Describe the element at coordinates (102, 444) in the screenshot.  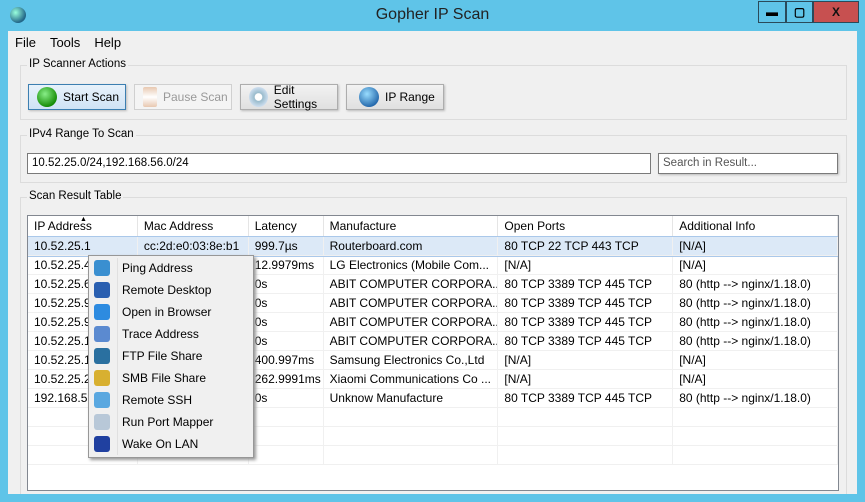
I see `monitor-icon` at that location.